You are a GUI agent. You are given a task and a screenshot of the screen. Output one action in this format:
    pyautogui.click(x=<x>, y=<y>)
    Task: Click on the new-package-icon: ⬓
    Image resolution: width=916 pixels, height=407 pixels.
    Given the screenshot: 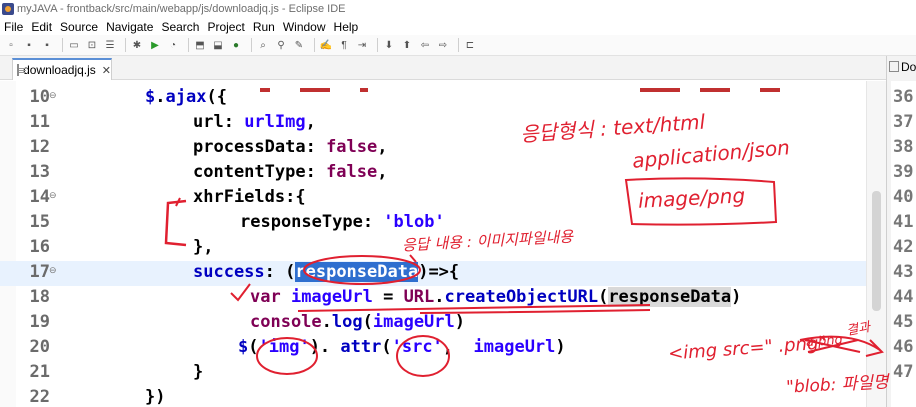 What is the action you would take?
    pyautogui.click(x=218, y=45)
    